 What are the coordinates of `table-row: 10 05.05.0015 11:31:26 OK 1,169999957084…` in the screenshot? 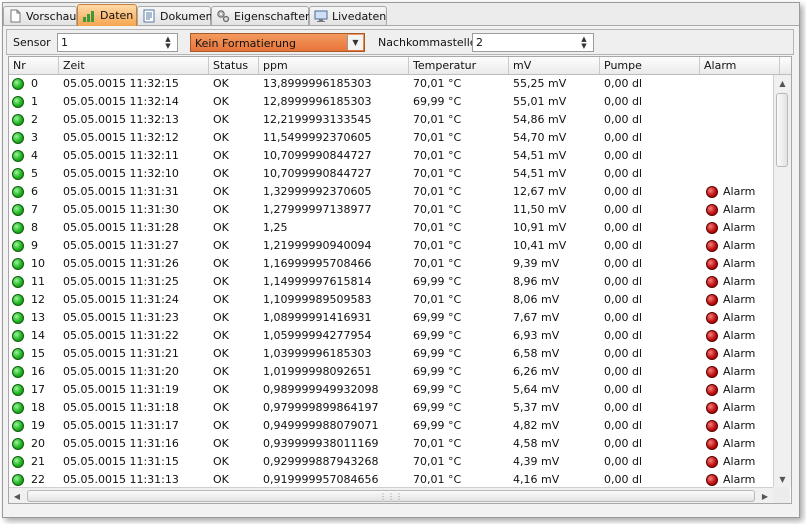 It's located at (391, 264).